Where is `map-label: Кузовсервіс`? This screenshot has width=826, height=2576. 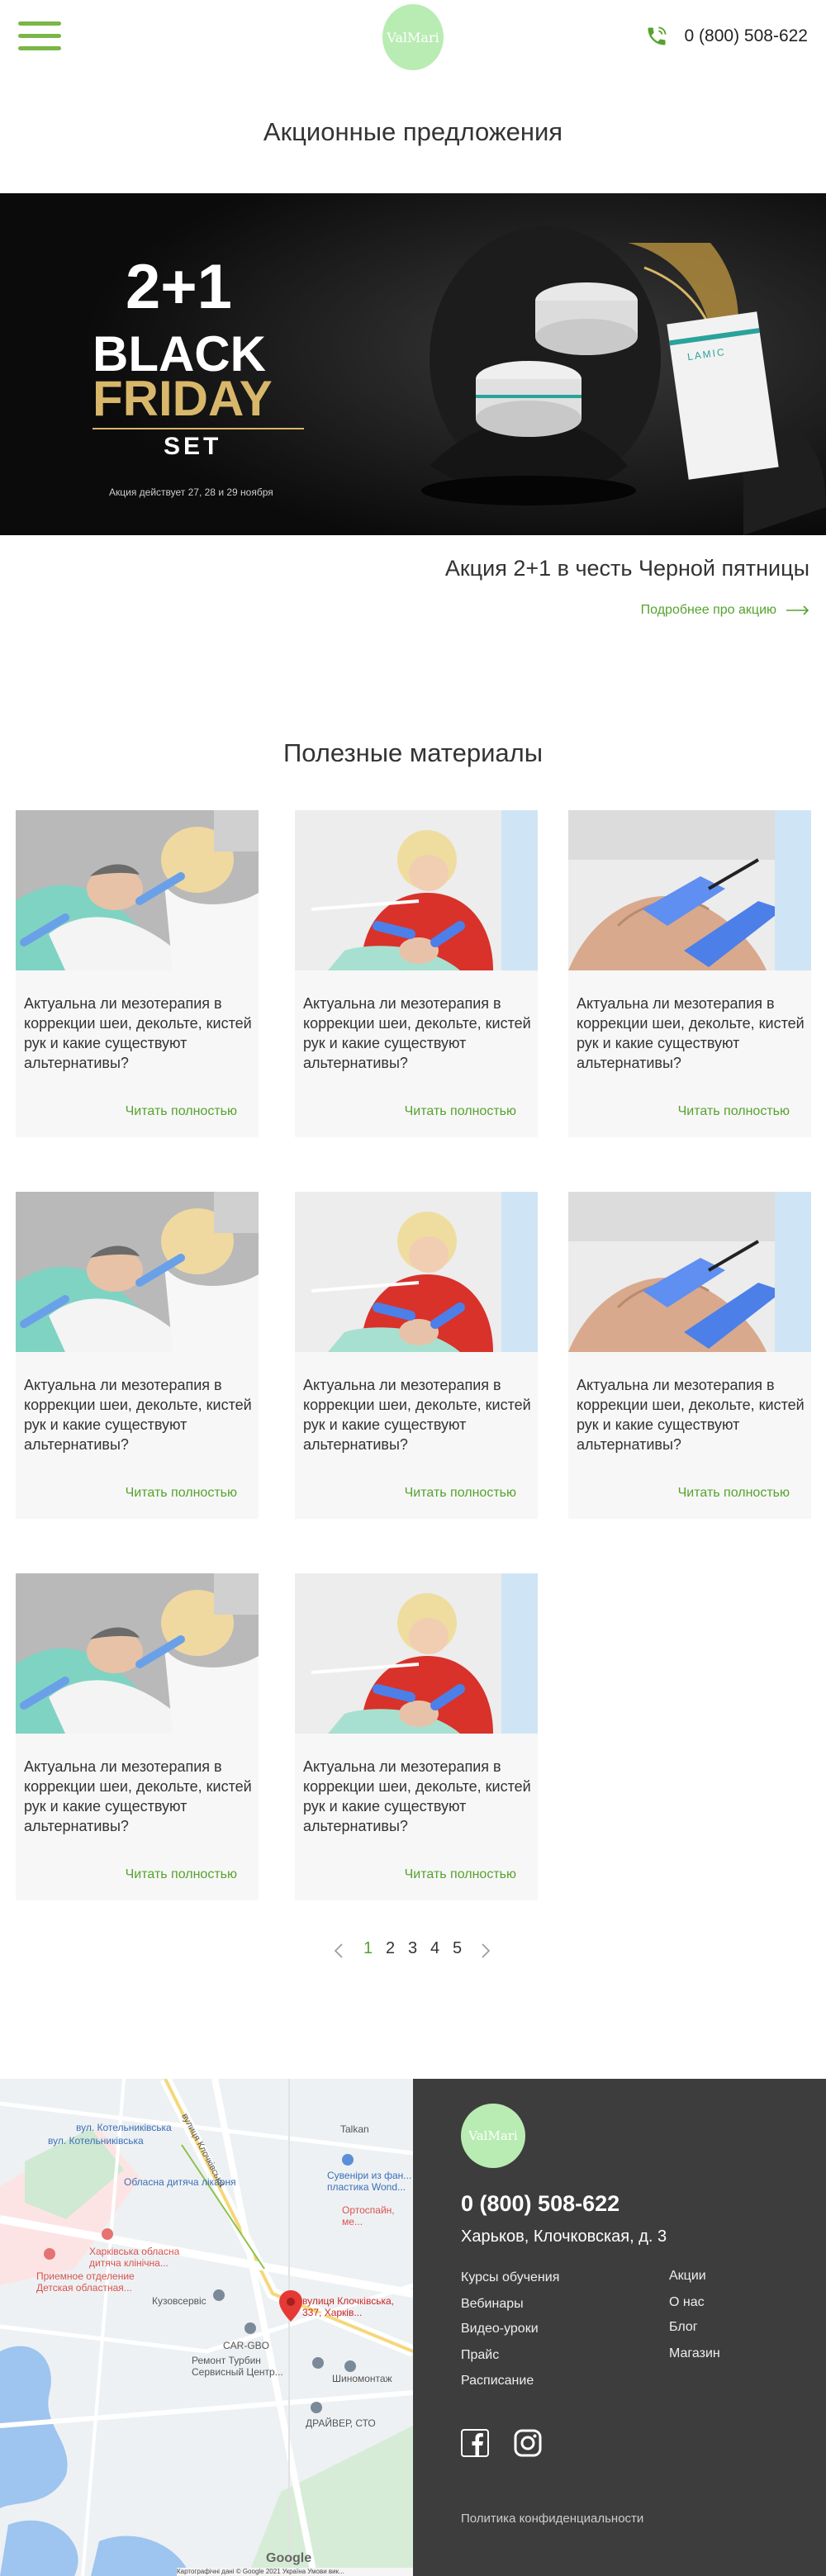 map-label: Кузовсервіс is located at coordinates (179, 2301).